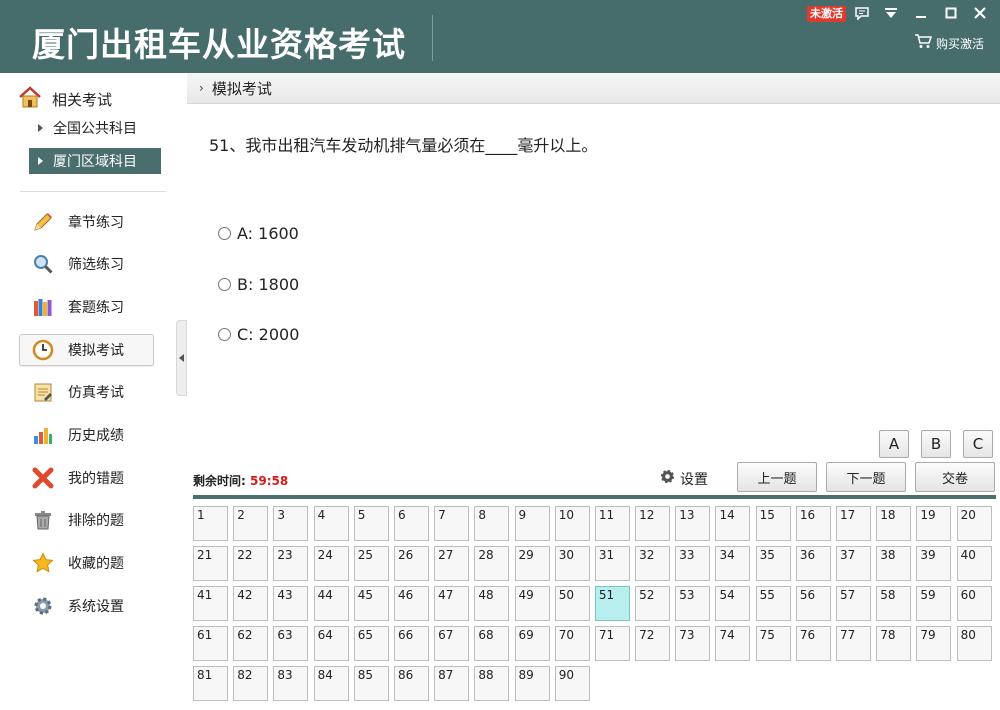 The image size is (1000, 710). What do you see at coordinates (291, 683) in the screenshot?
I see `question-cell: 83` at bounding box center [291, 683].